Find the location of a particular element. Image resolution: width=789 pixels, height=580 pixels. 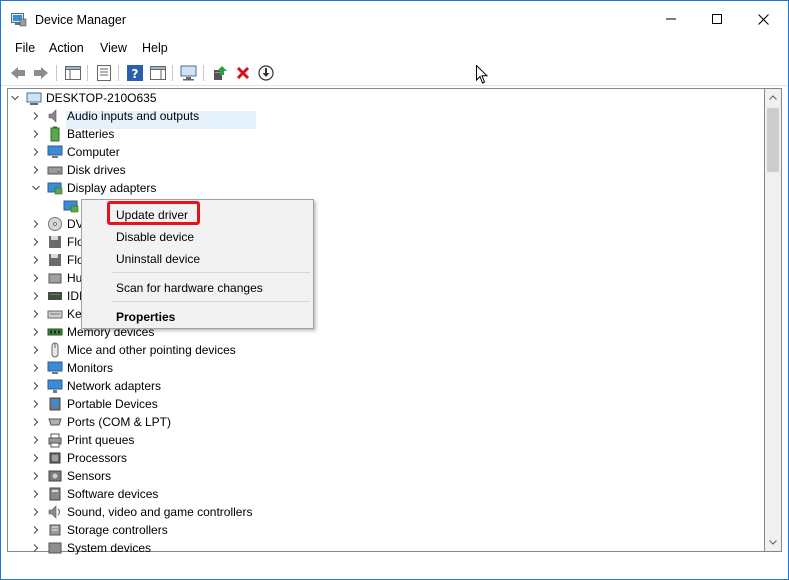

menu-bar: File Action View Help is located at coordinates (394, 48).